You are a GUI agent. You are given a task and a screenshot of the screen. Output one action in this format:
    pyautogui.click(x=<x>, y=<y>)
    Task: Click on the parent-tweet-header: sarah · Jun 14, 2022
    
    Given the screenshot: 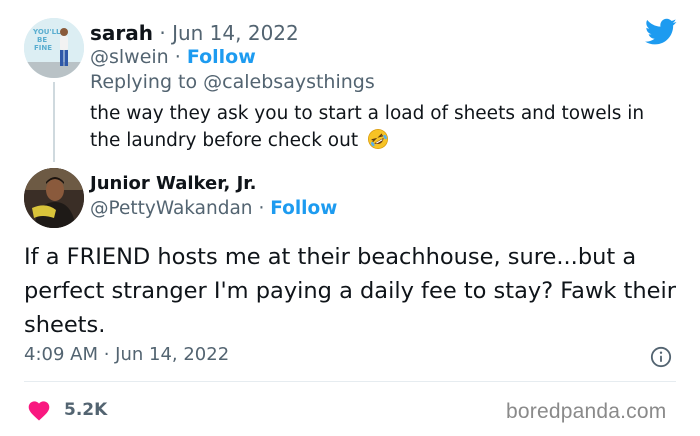 What is the action you would take?
    pyautogui.click(x=194, y=33)
    